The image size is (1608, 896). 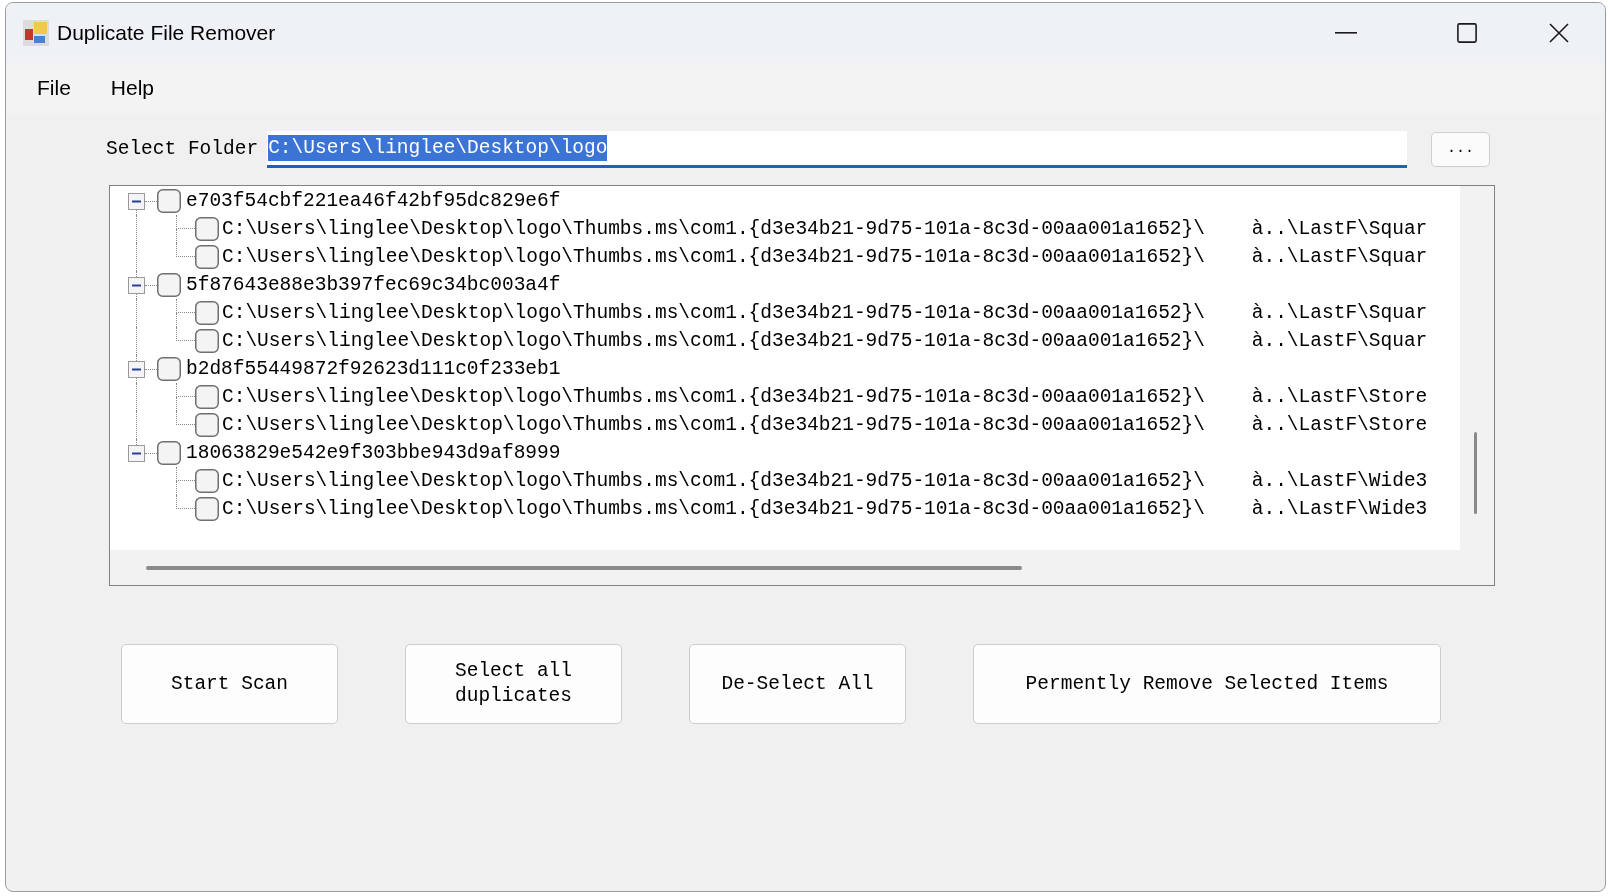 What do you see at coordinates (373, 453) in the screenshot?
I see `hash-group-label: 18063829e542e9f303bbe943d9af8999` at bounding box center [373, 453].